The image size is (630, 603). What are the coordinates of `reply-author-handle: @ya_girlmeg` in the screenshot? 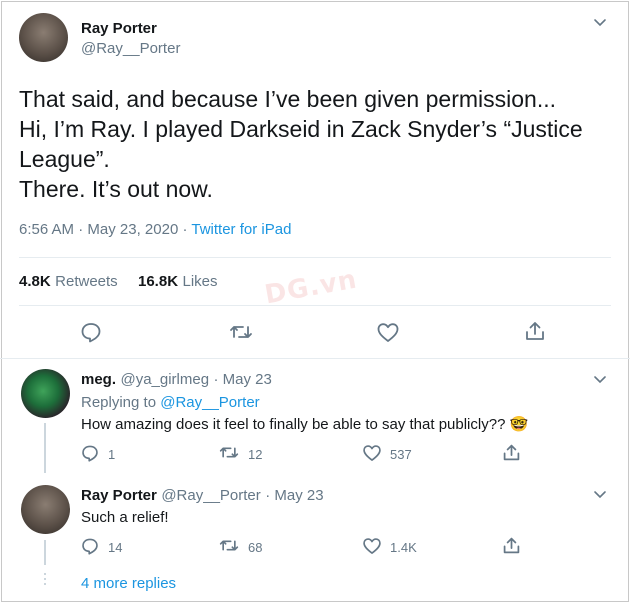 It's located at (164, 379).